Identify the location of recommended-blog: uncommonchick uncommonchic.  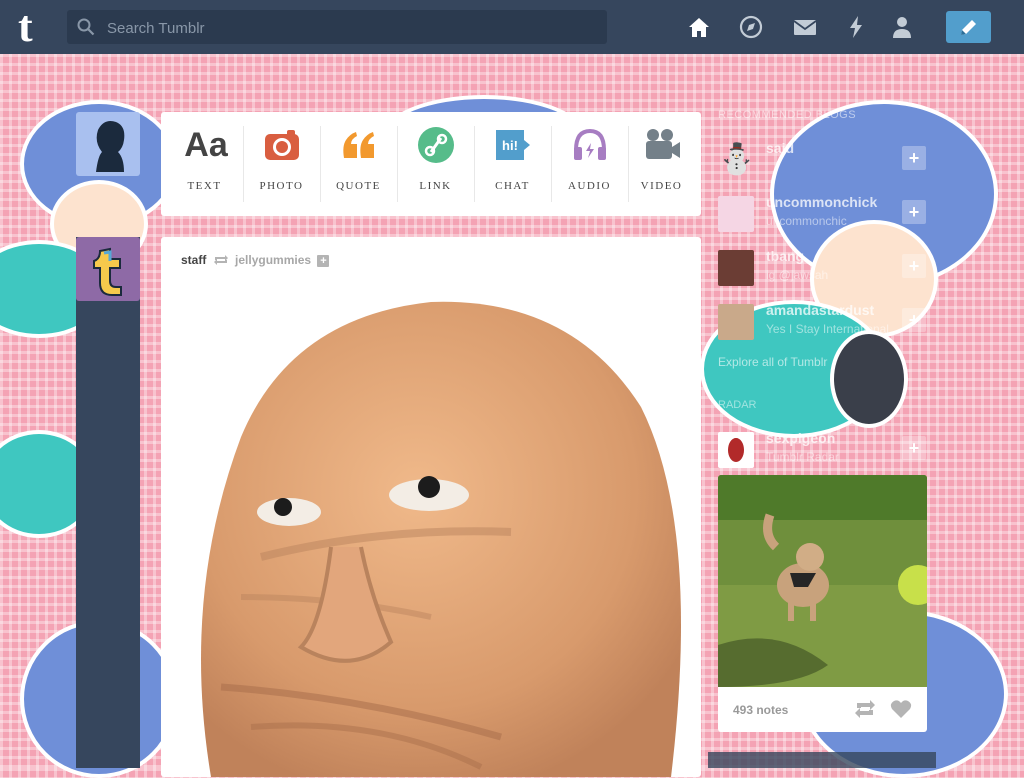
(823, 214).